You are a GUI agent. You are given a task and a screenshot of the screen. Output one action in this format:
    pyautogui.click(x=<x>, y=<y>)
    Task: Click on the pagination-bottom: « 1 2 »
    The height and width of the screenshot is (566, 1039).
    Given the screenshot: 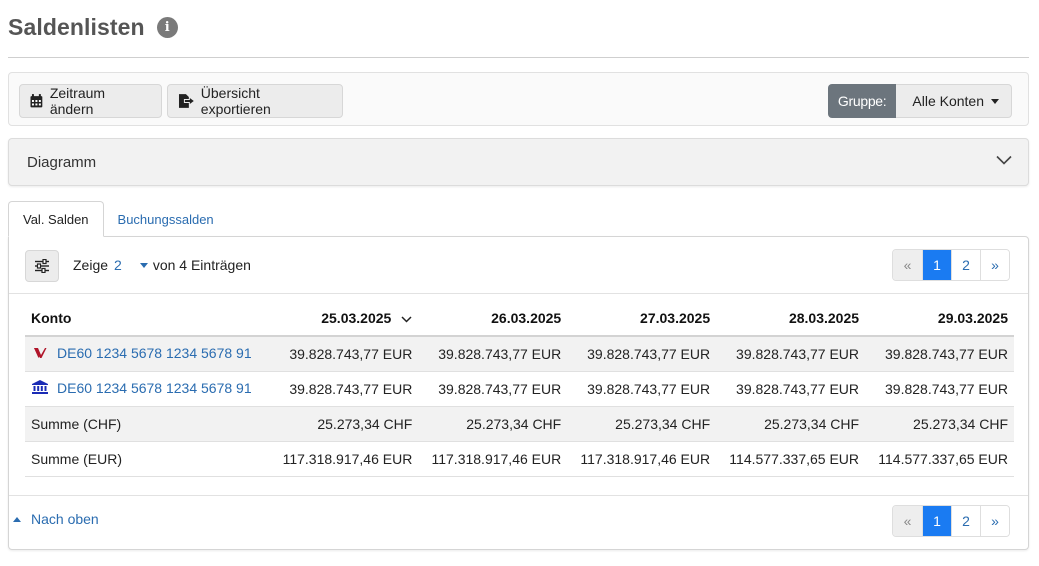 What is the action you would take?
    pyautogui.click(x=951, y=521)
    